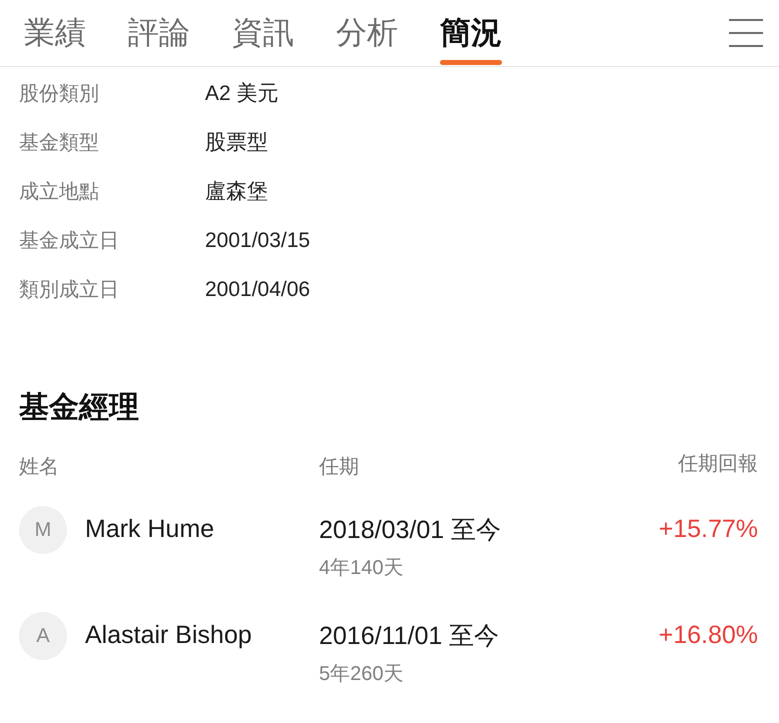  What do you see at coordinates (367, 33) in the screenshot?
I see `tab: 分析` at bounding box center [367, 33].